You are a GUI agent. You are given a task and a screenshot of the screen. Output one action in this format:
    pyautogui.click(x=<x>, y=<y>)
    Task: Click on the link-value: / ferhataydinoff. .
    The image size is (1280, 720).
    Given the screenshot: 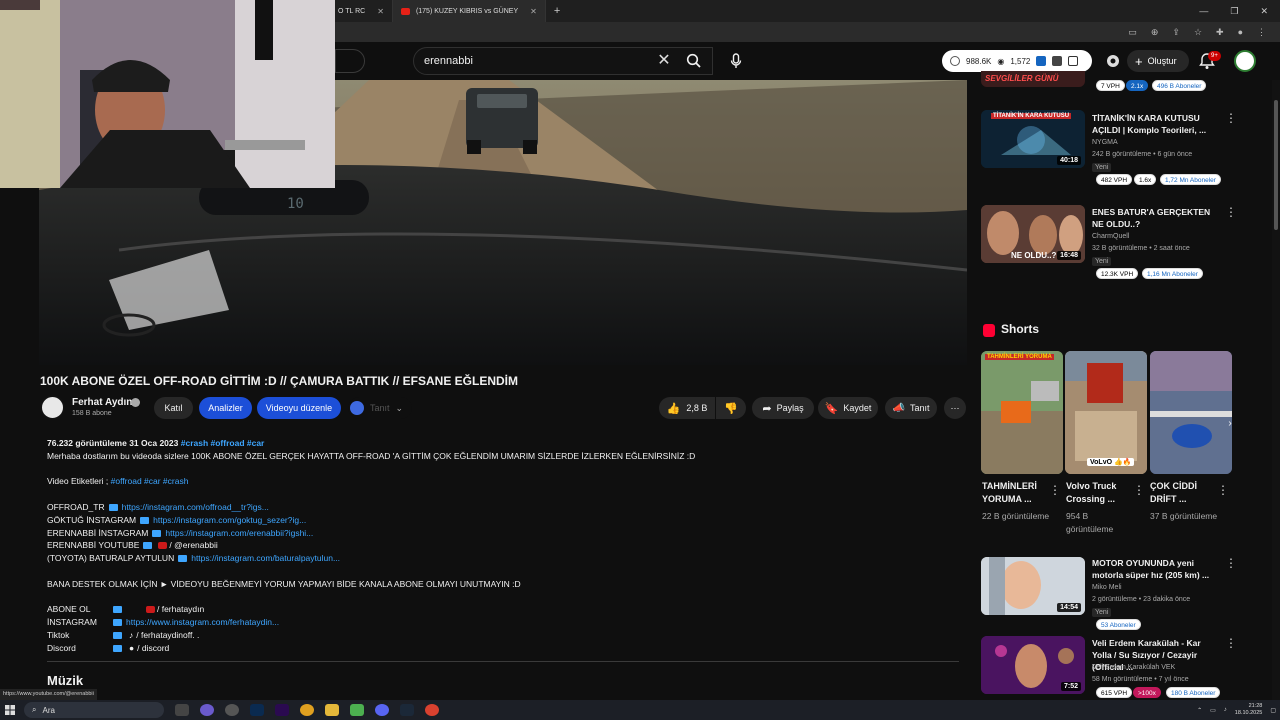 What is the action you would take?
    pyautogui.click(x=167, y=635)
    